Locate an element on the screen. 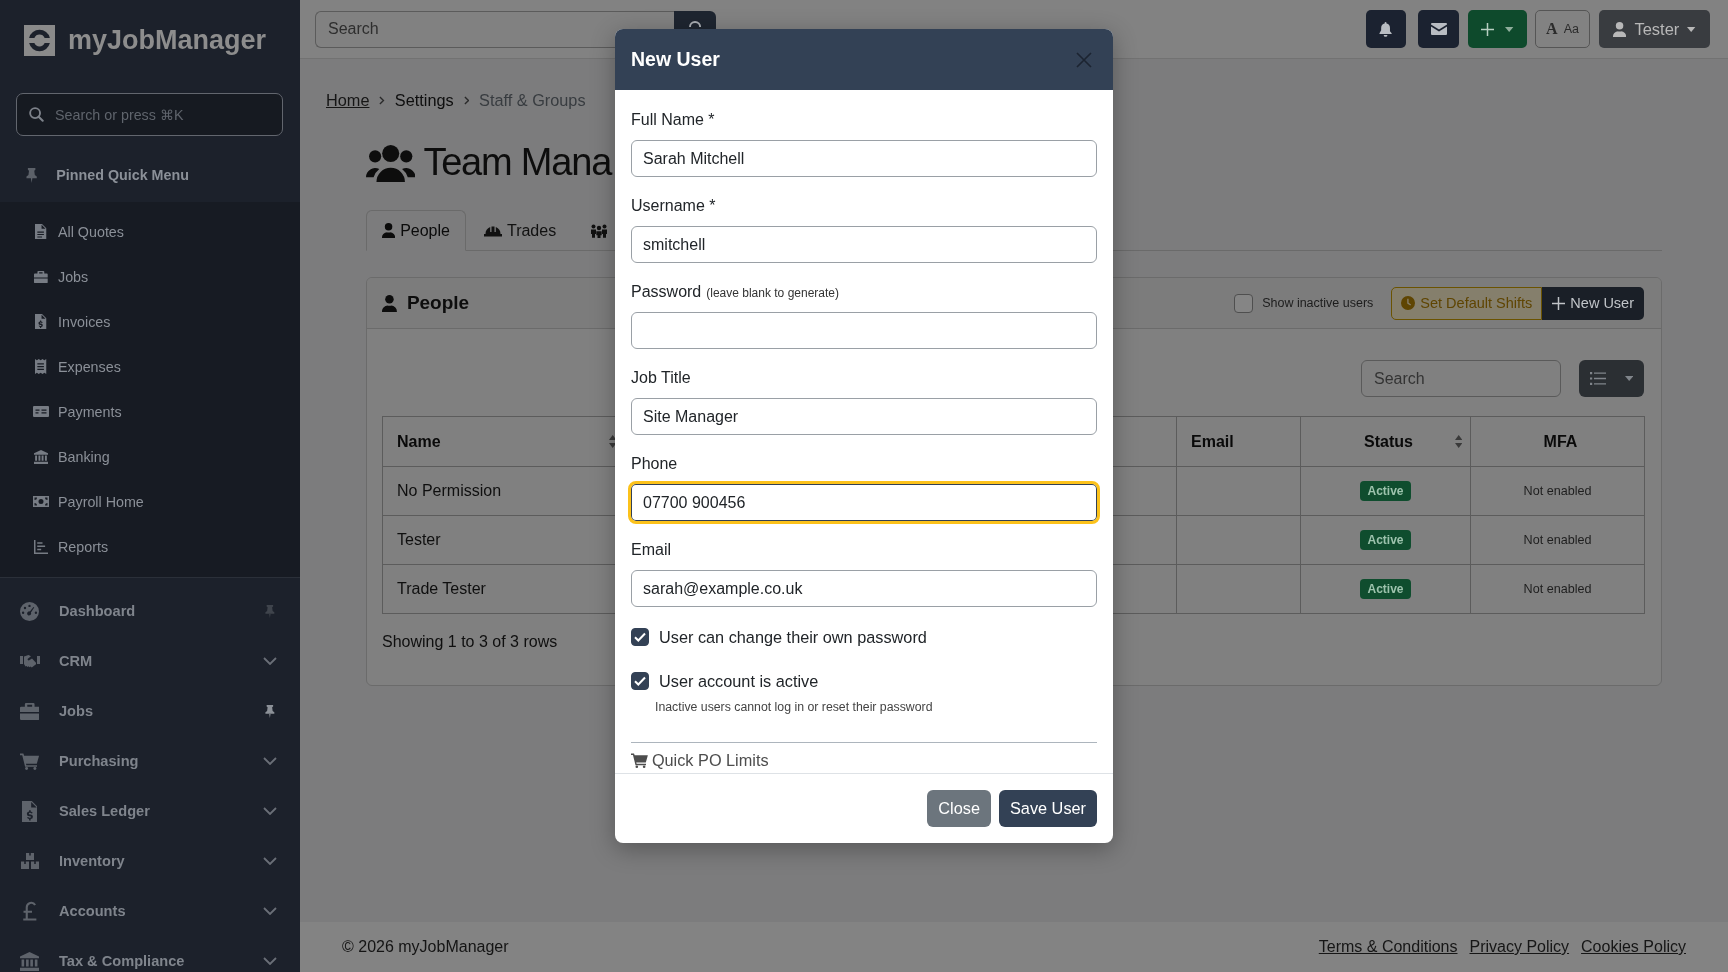 The image size is (1728, 972). search-field: Search or press ⌘K is located at coordinates (149, 114).